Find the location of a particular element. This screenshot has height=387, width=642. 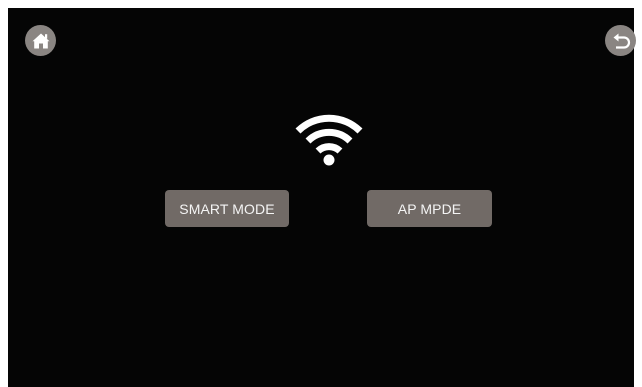

home-button is located at coordinates (40, 40).